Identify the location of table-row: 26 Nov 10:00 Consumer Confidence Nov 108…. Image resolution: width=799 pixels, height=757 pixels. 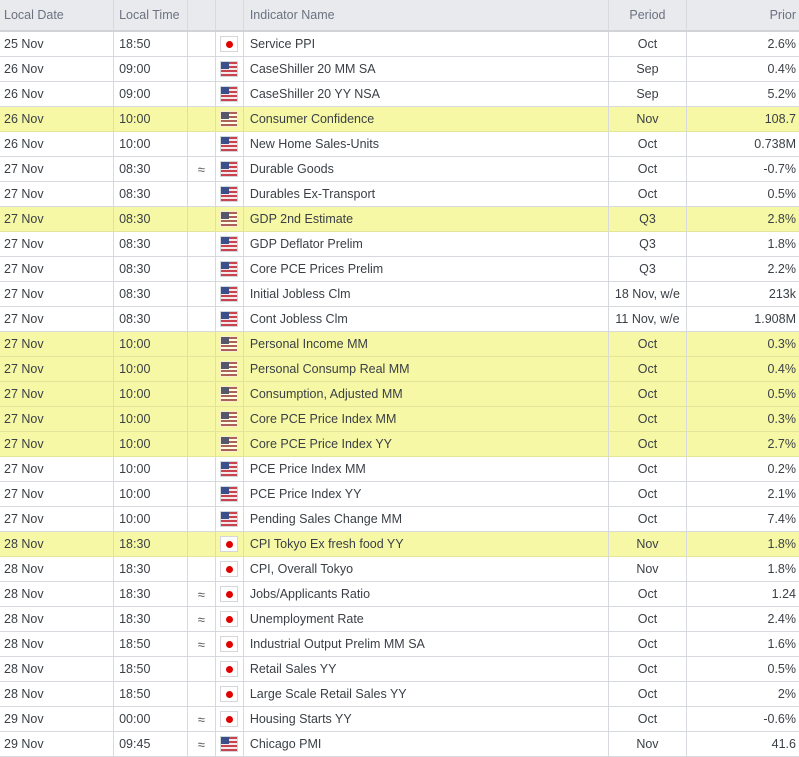
(399, 119).